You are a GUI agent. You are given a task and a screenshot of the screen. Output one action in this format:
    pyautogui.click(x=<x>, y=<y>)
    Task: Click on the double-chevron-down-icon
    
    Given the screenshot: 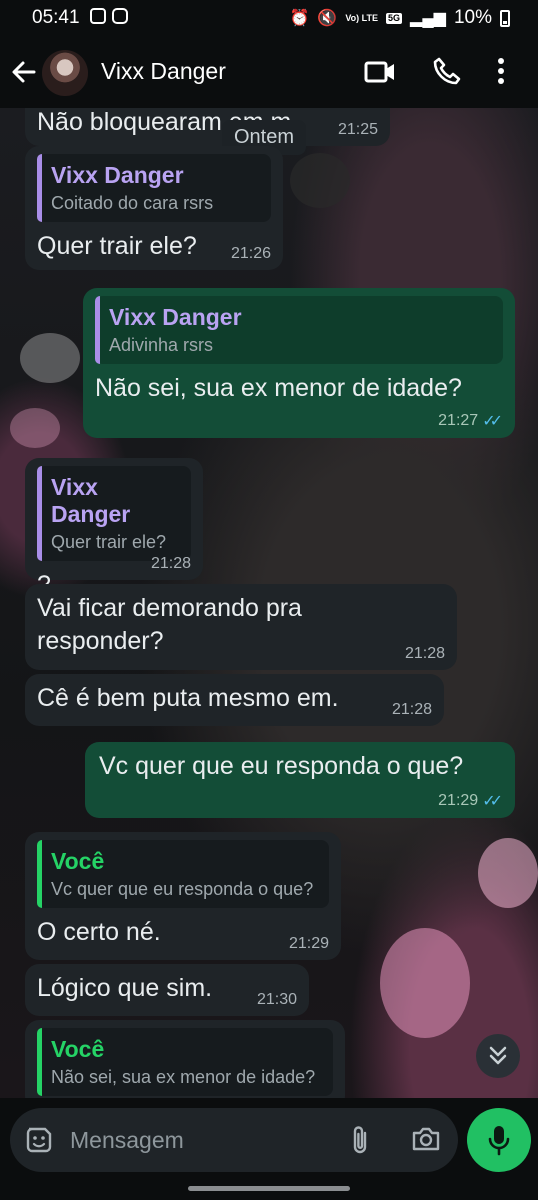 What is the action you would take?
    pyautogui.click(x=498, y=1055)
    